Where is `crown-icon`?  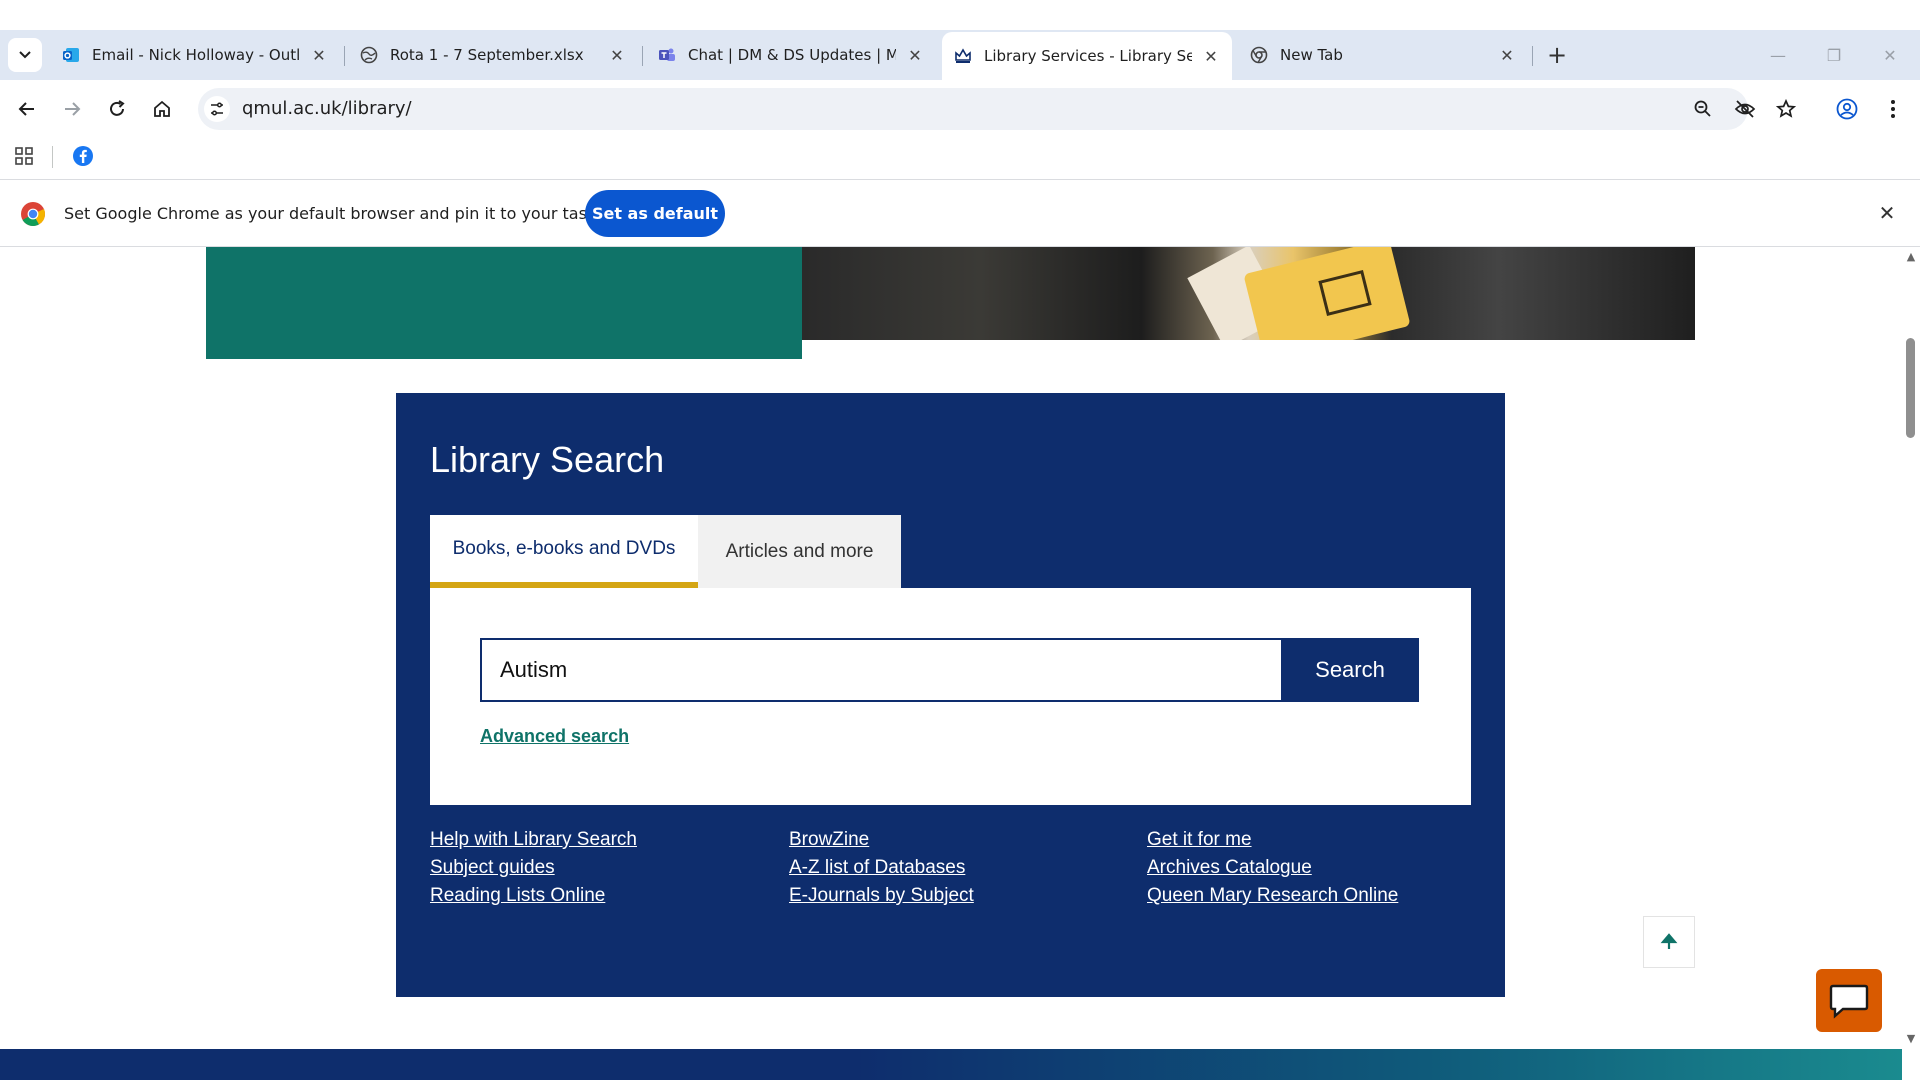 crown-icon is located at coordinates (963, 56).